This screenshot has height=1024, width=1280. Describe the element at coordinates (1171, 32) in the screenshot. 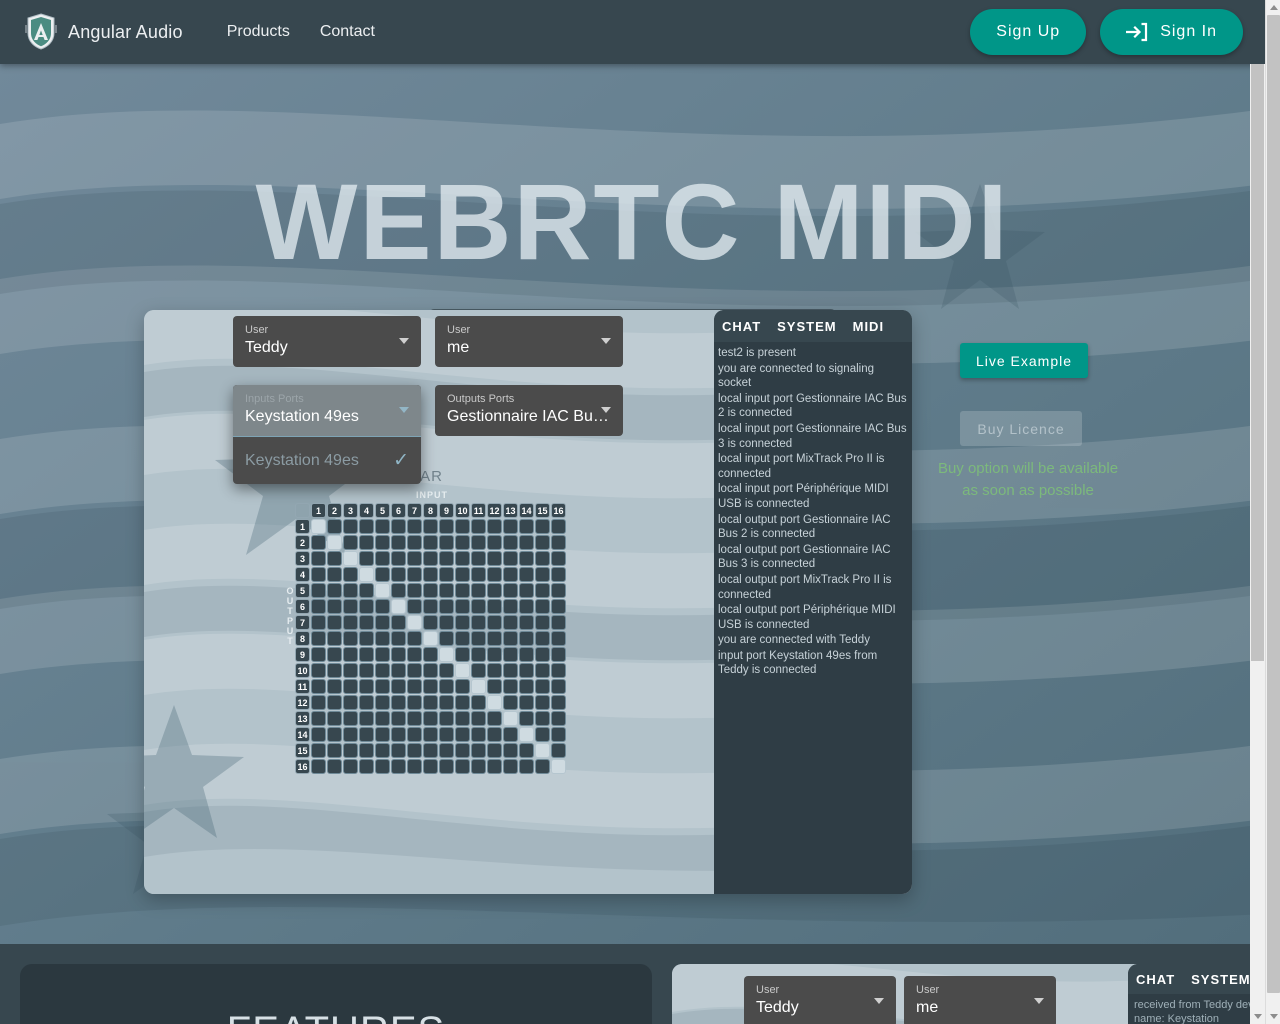

I see `sign-in-button: Sign In` at that location.